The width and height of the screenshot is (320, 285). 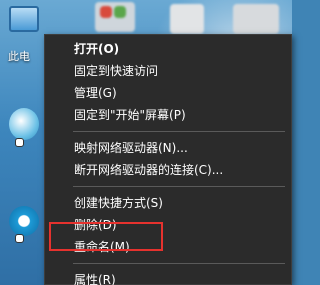 What do you see at coordinates (19, 56) in the screenshot?
I see `desktop-icon-label: 此电` at bounding box center [19, 56].